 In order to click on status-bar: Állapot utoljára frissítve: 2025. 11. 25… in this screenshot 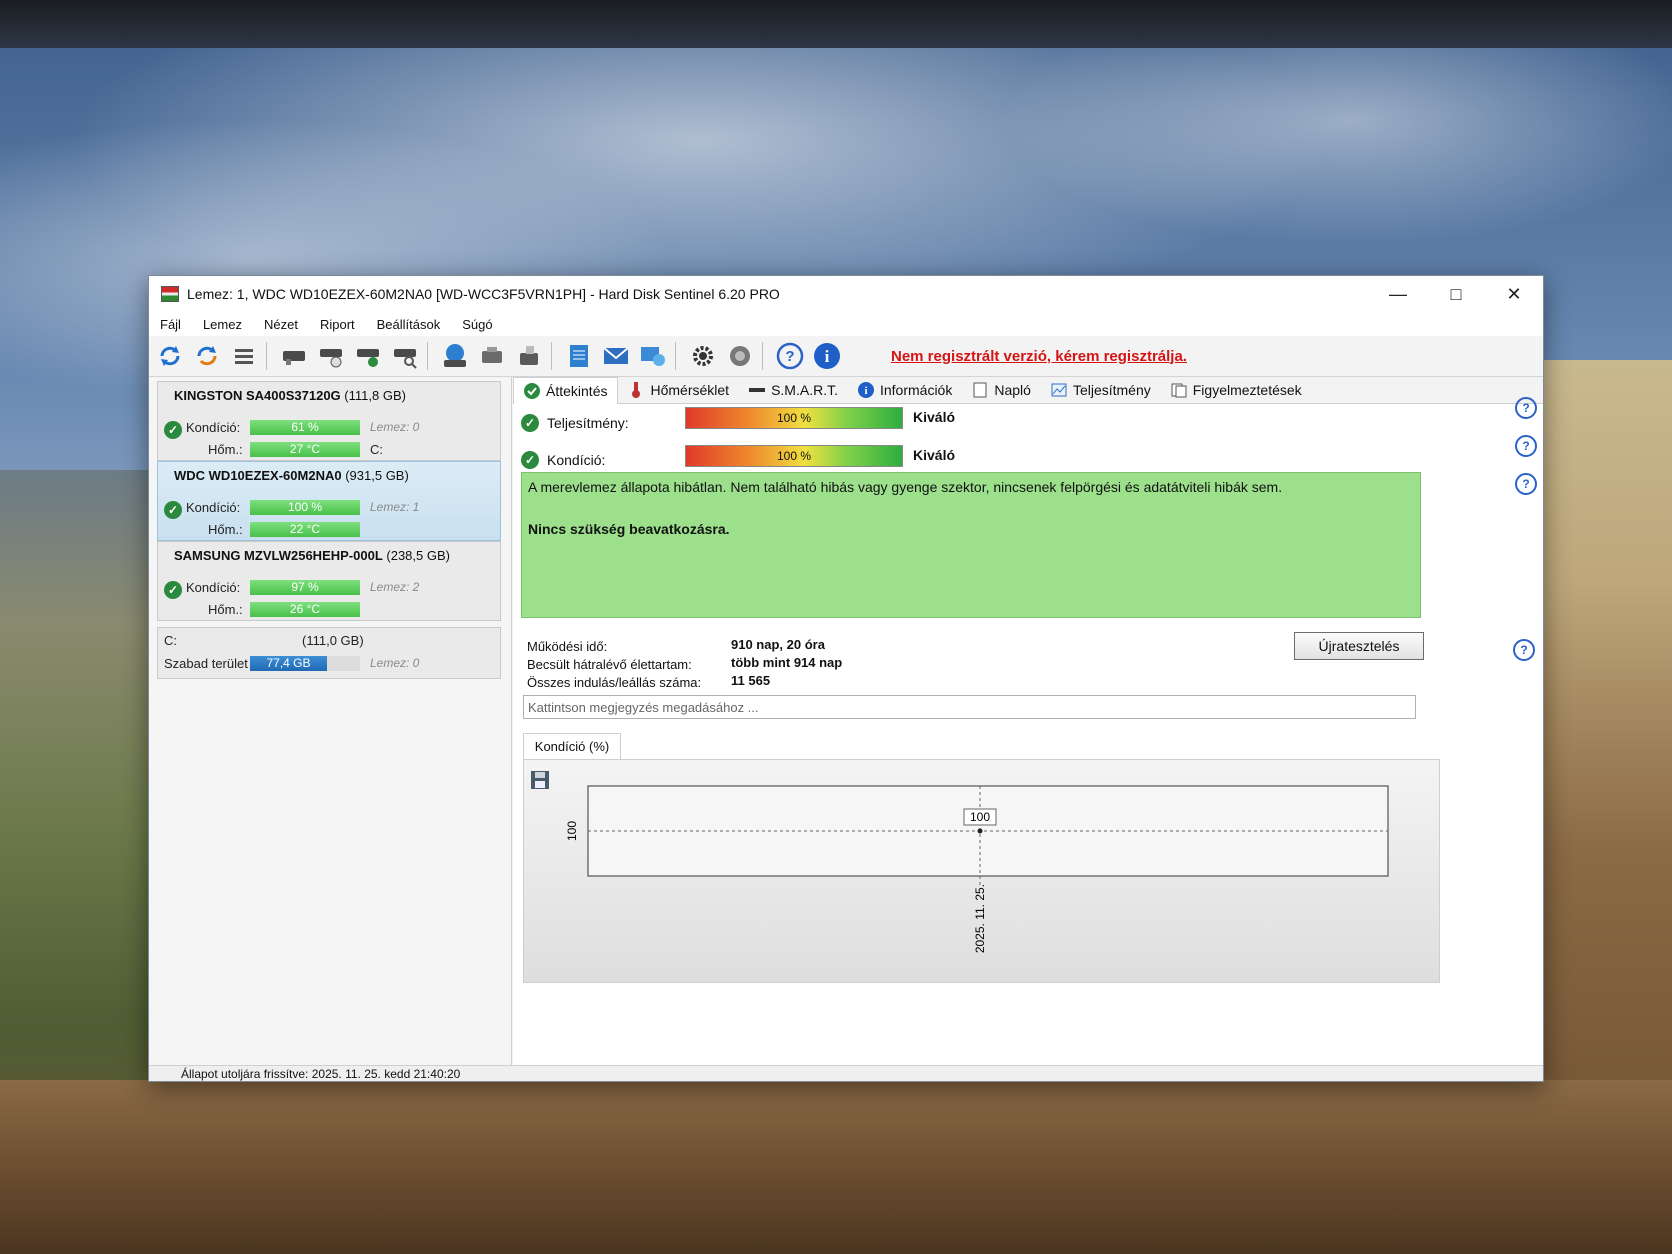, I will do `click(846, 1073)`.